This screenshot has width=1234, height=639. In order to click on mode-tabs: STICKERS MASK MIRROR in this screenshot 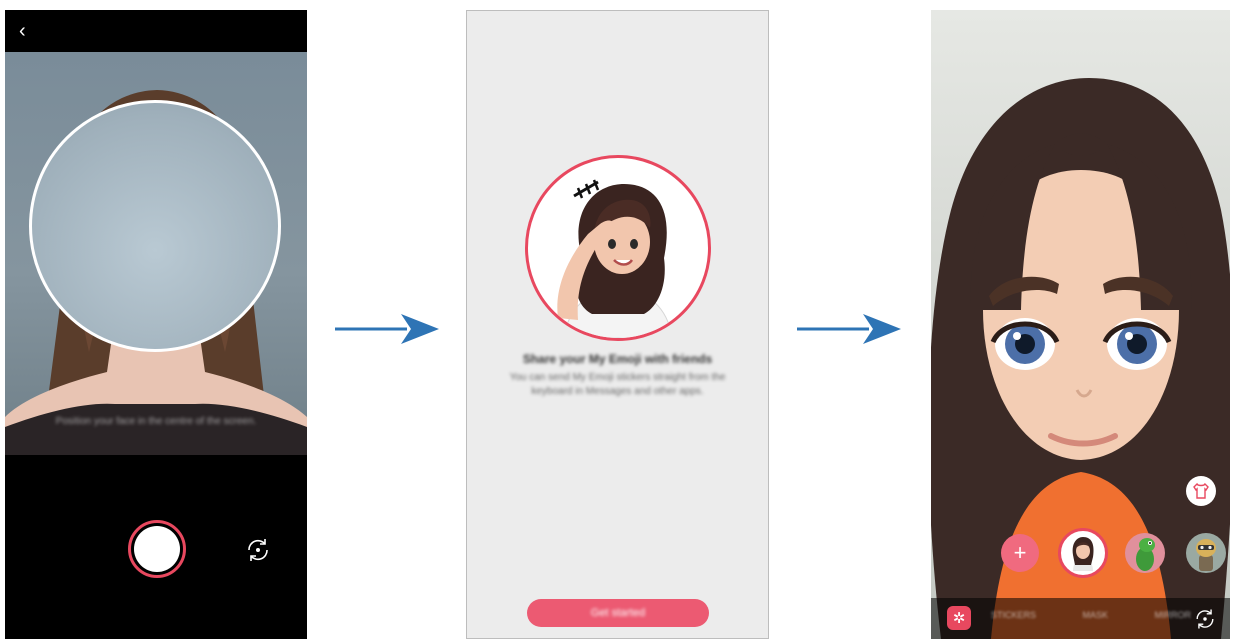, I will do `click(1091, 615)`.